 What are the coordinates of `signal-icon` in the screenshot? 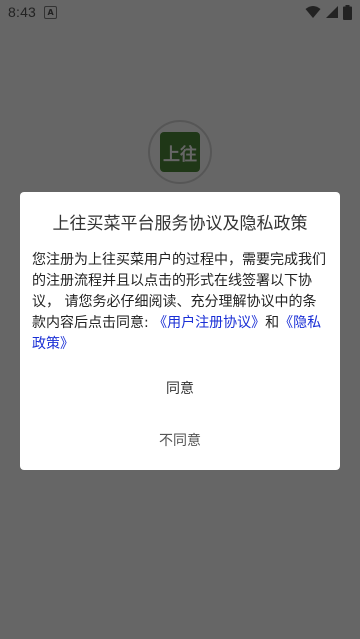 It's located at (332, 12).